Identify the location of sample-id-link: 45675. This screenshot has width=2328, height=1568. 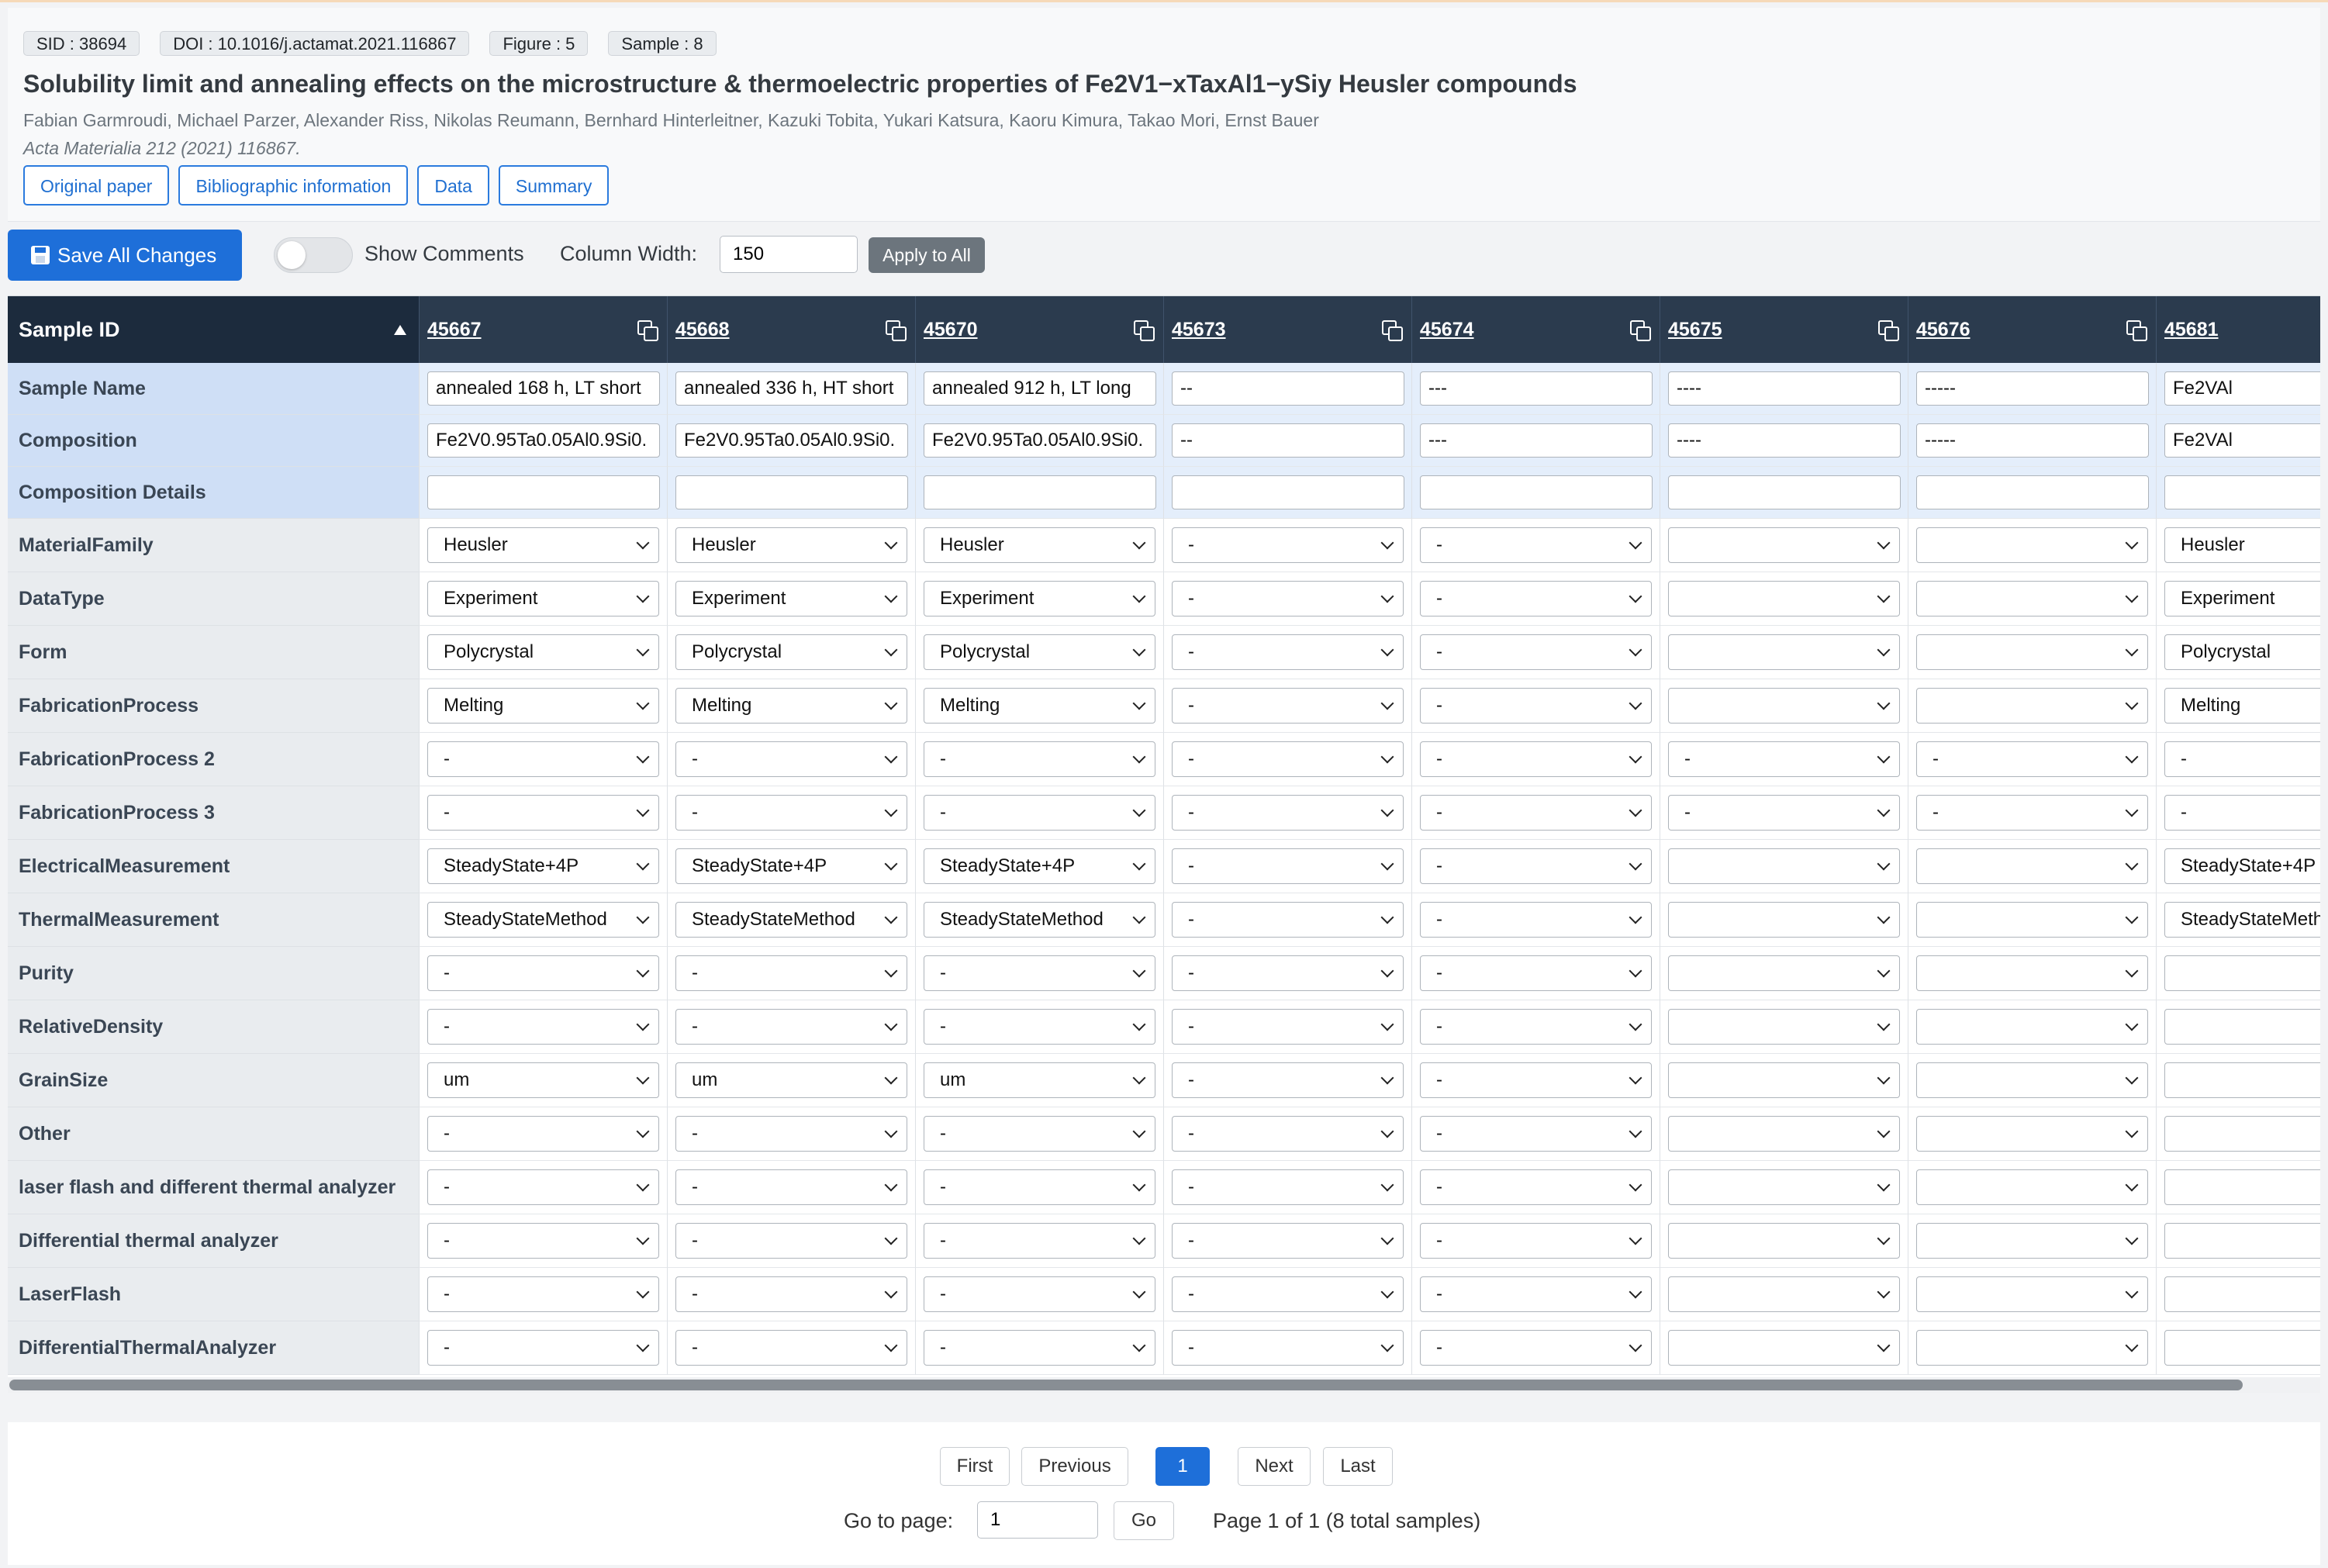
(1695, 330).